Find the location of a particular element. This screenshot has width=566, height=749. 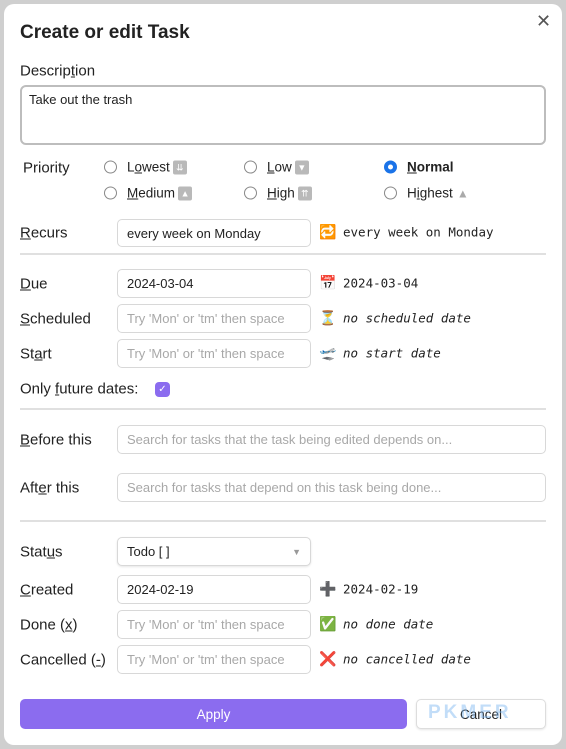

priority-option-label: Highest ▲ is located at coordinates (438, 193).